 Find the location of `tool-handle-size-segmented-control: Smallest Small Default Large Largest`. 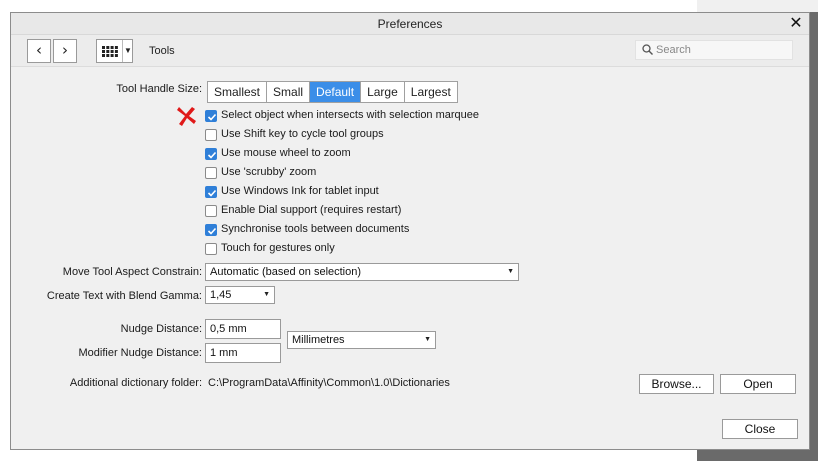

tool-handle-size-segmented-control: Smallest Small Default Large Largest is located at coordinates (332, 92).